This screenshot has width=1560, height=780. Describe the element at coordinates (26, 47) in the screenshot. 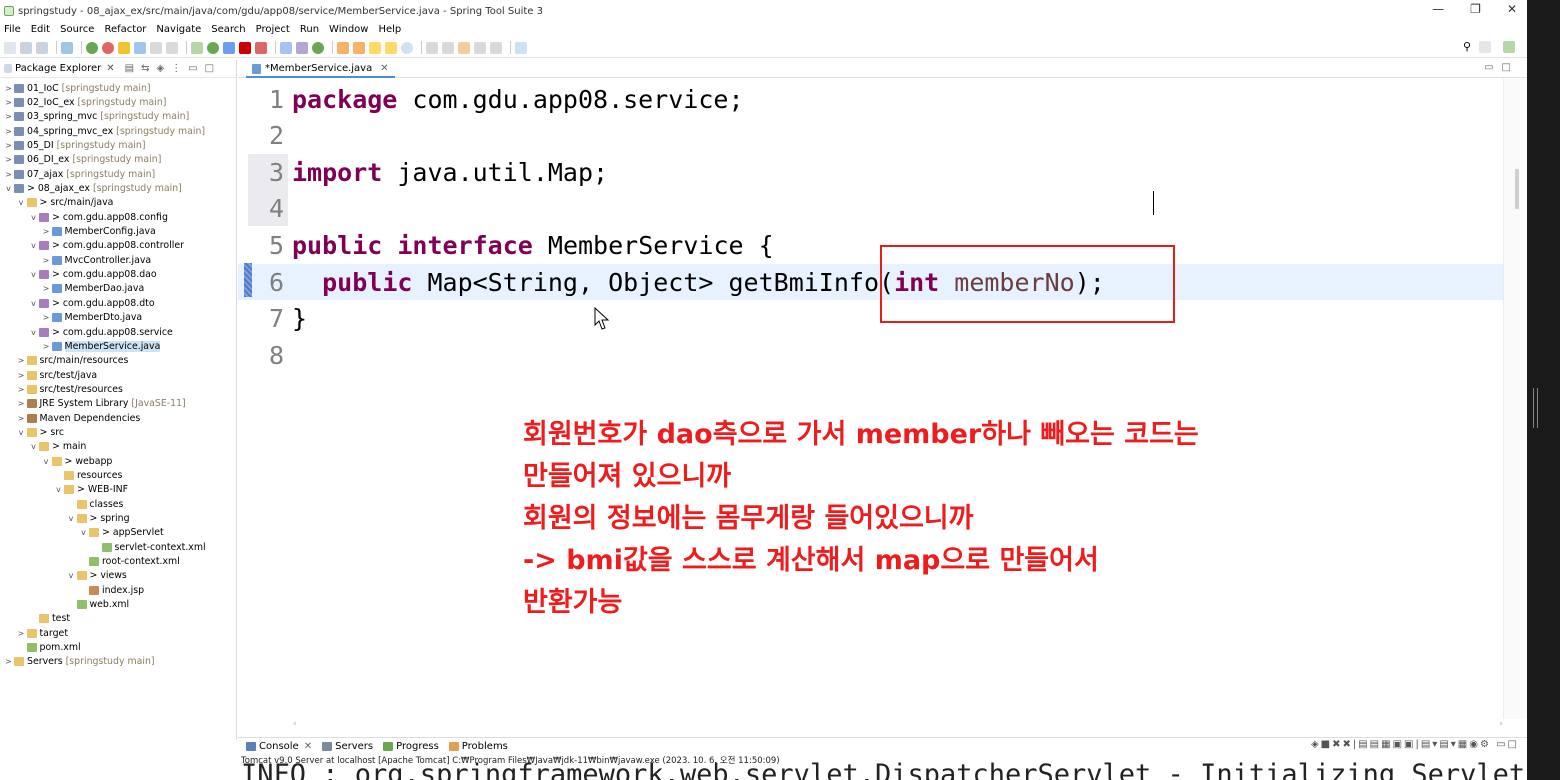

I see `save-icon` at that location.